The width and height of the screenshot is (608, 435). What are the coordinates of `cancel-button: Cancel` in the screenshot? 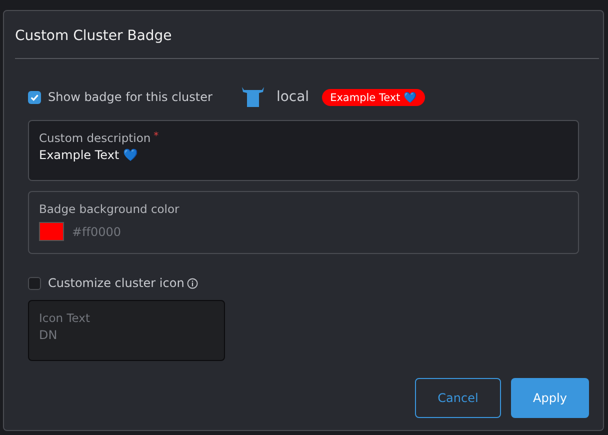 It's located at (458, 398).